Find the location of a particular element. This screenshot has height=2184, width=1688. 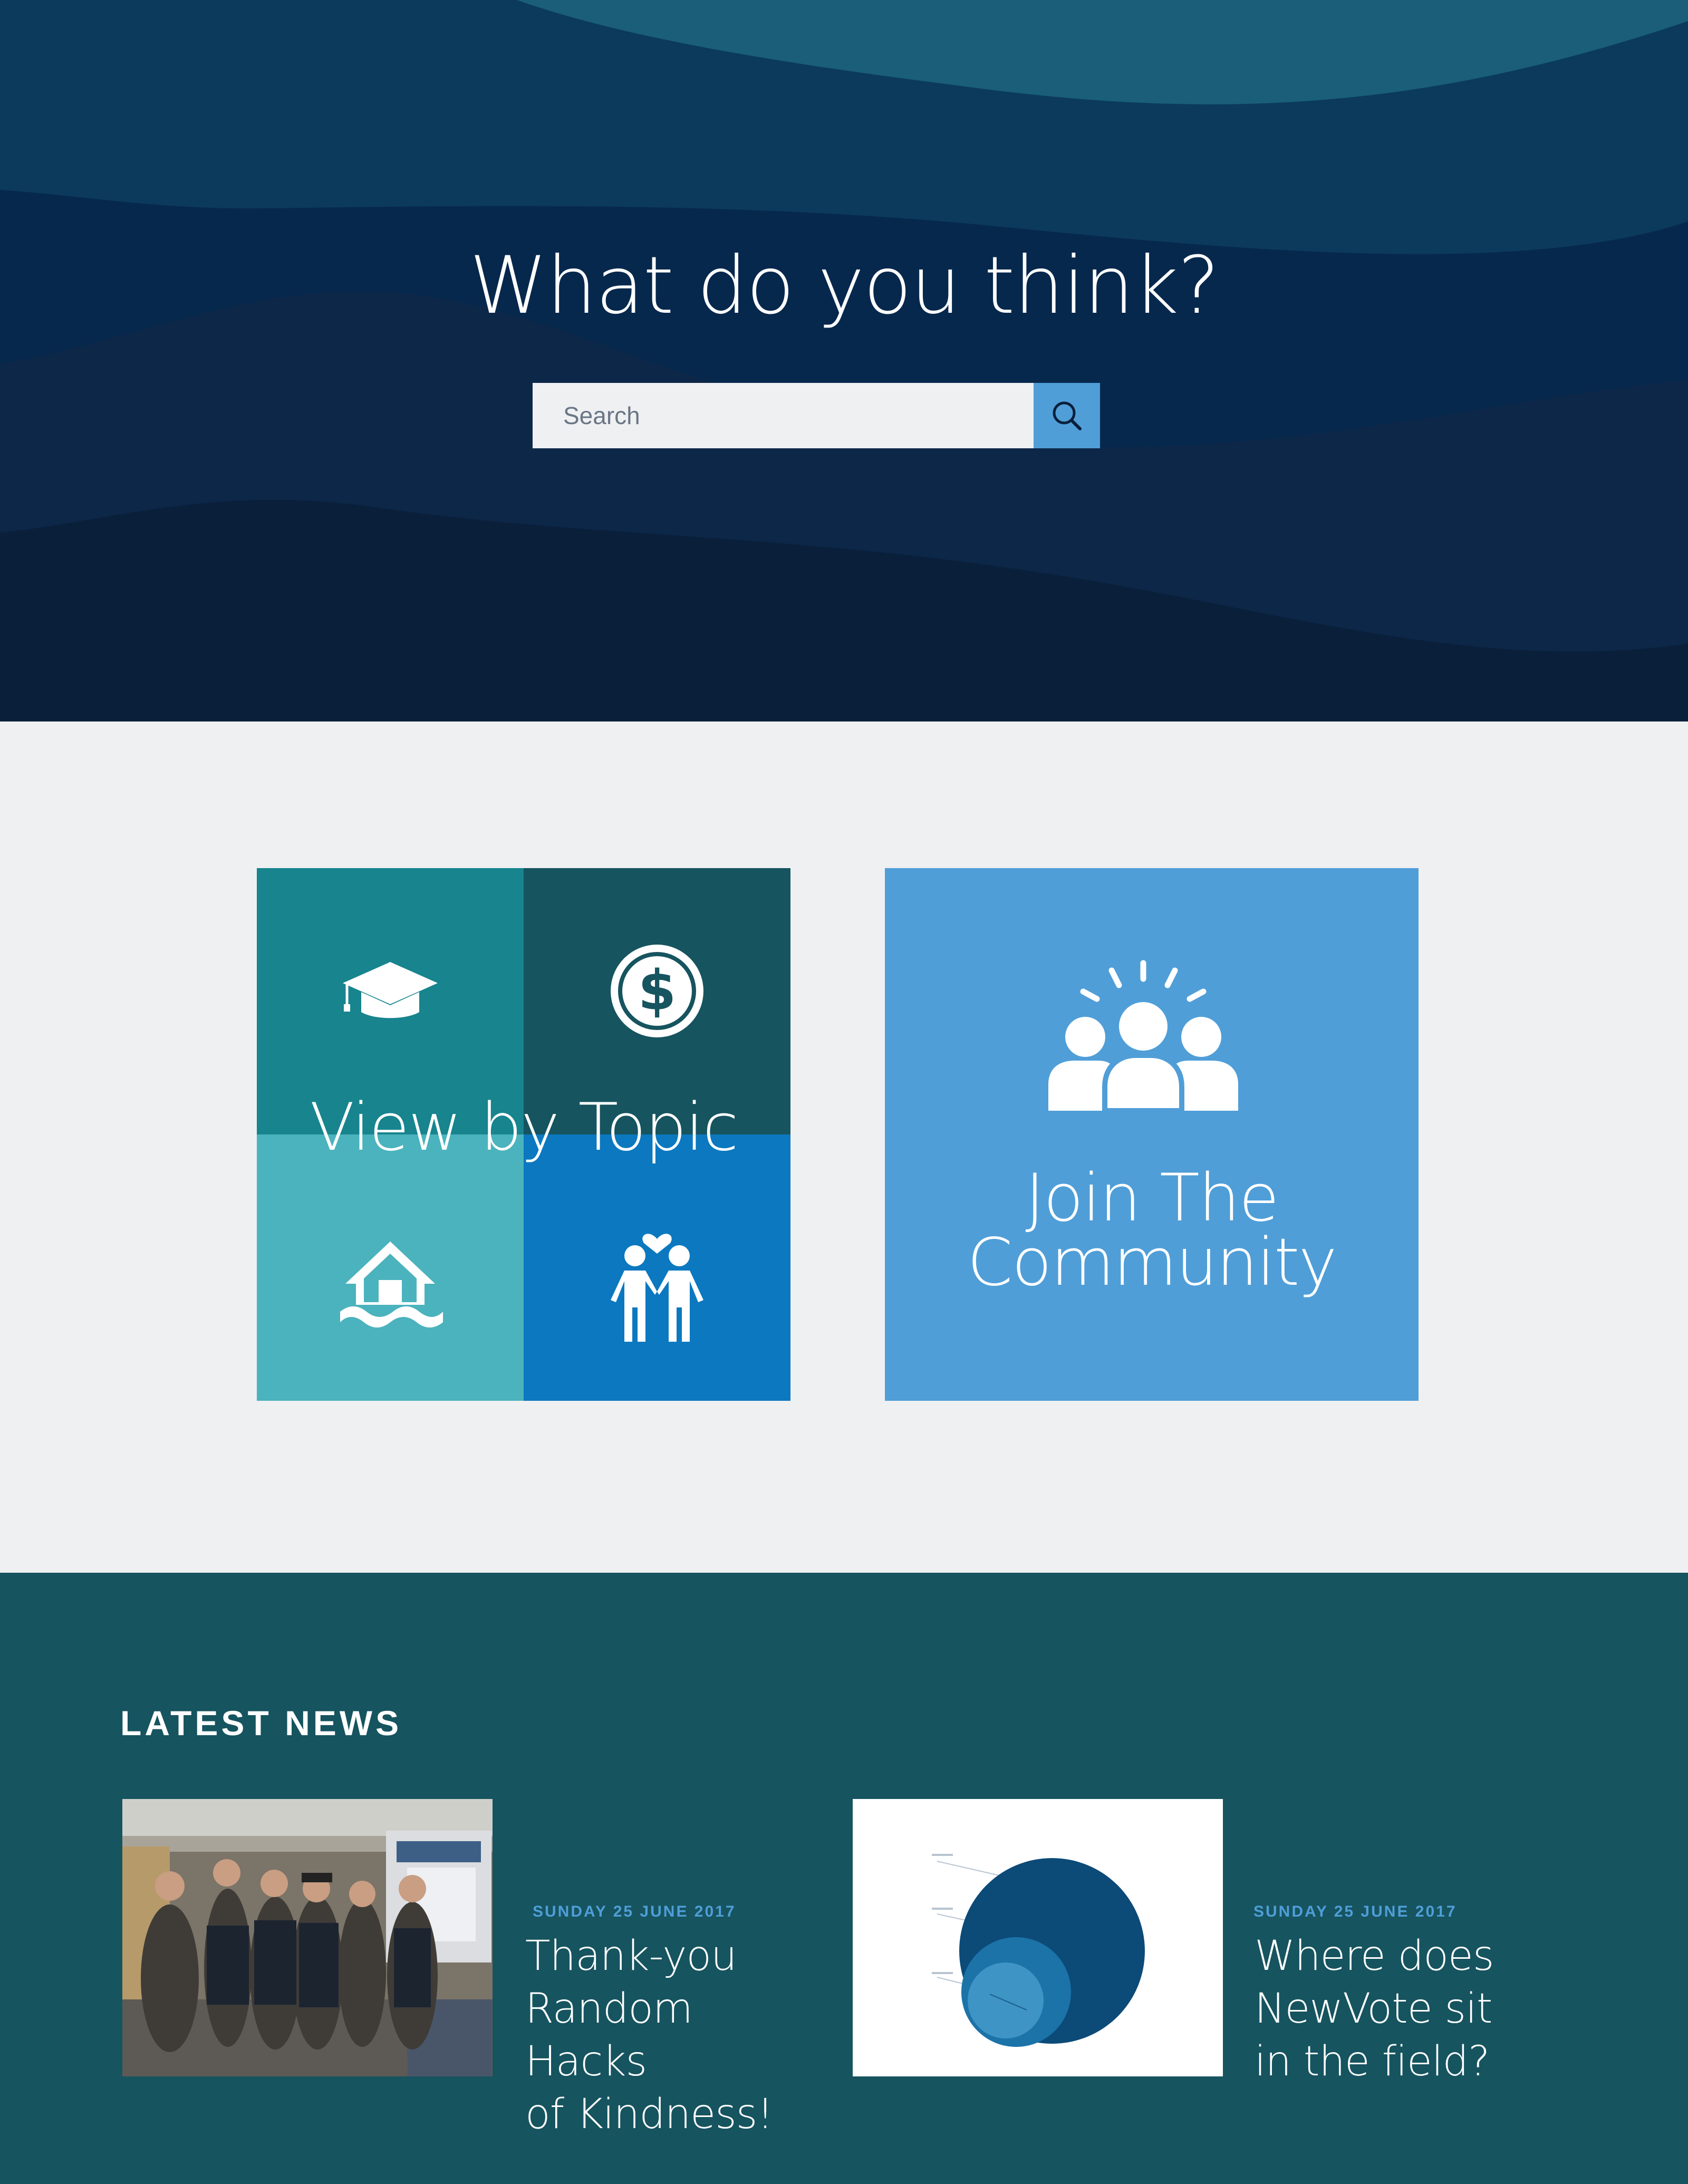

search-button is located at coordinates (1067, 415).